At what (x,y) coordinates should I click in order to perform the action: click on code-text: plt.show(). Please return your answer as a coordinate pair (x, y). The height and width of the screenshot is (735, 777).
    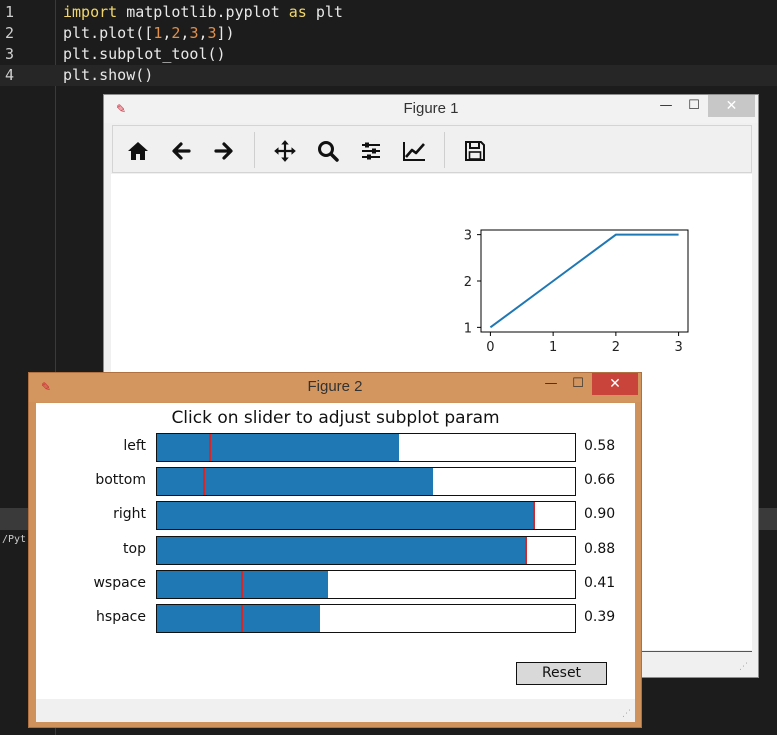
    Looking at the image, I should click on (108, 75).